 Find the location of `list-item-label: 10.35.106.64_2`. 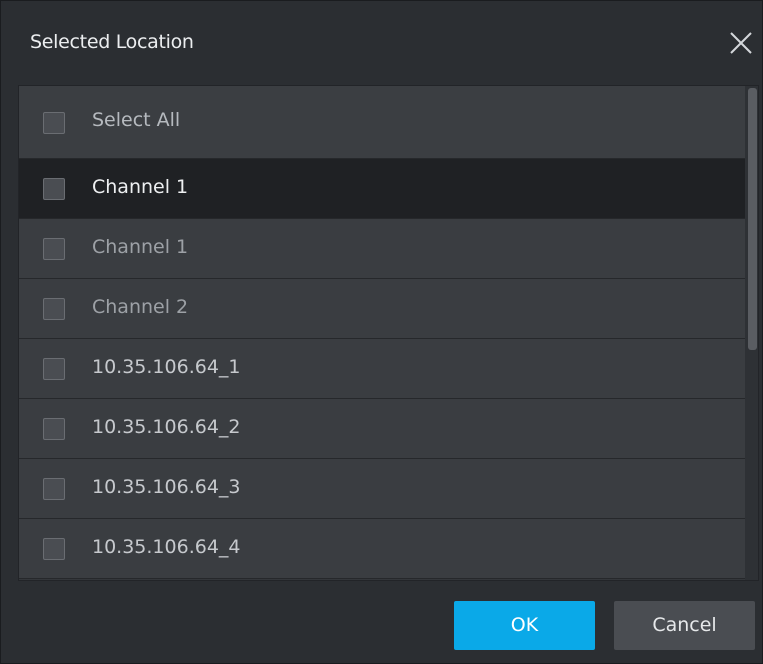

list-item-label: 10.35.106.64_2 is located at coordinates (166, 427).